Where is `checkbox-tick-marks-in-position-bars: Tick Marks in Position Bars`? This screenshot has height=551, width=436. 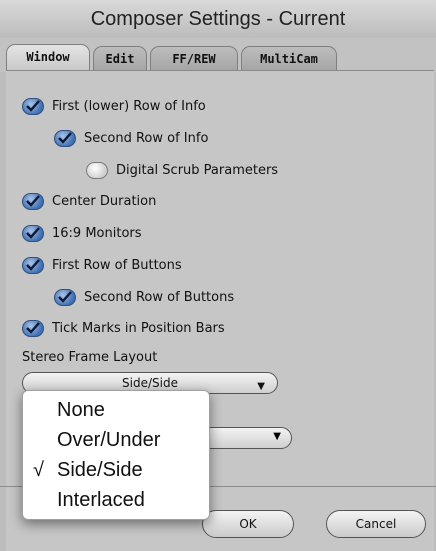 checkbox-tick-marks-in-position-bars: Tick Marks in Position Bars is located at coordinates (123, 328).